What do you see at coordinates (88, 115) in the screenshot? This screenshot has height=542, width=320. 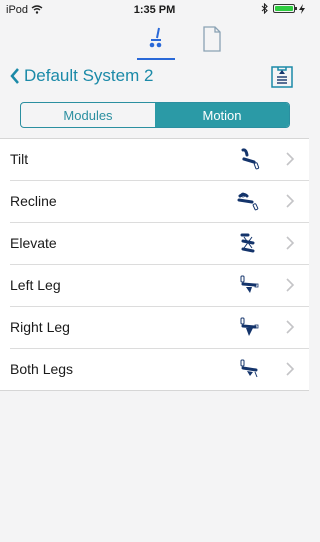 I see `segment-modules: Modules` at bounding box center [88, 115].